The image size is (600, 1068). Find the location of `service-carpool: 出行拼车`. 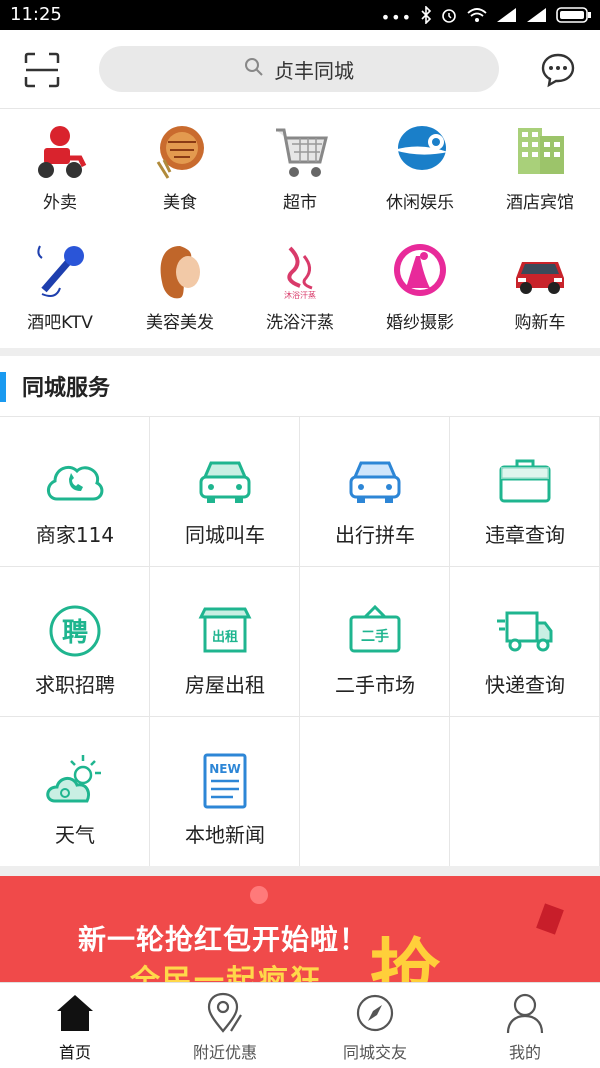

service-carpool: 出行拼车 is located at coordinates (375, 492).